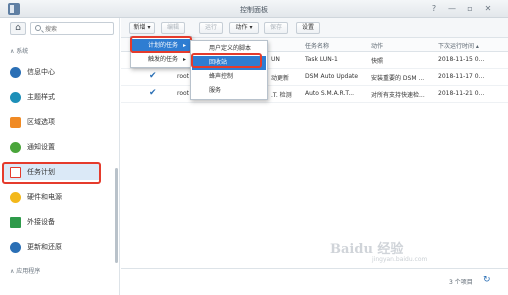 This screenshot has width=508, height=295. I want to click on watermark-url: jingyan.baidu.com, so click(400, 259).